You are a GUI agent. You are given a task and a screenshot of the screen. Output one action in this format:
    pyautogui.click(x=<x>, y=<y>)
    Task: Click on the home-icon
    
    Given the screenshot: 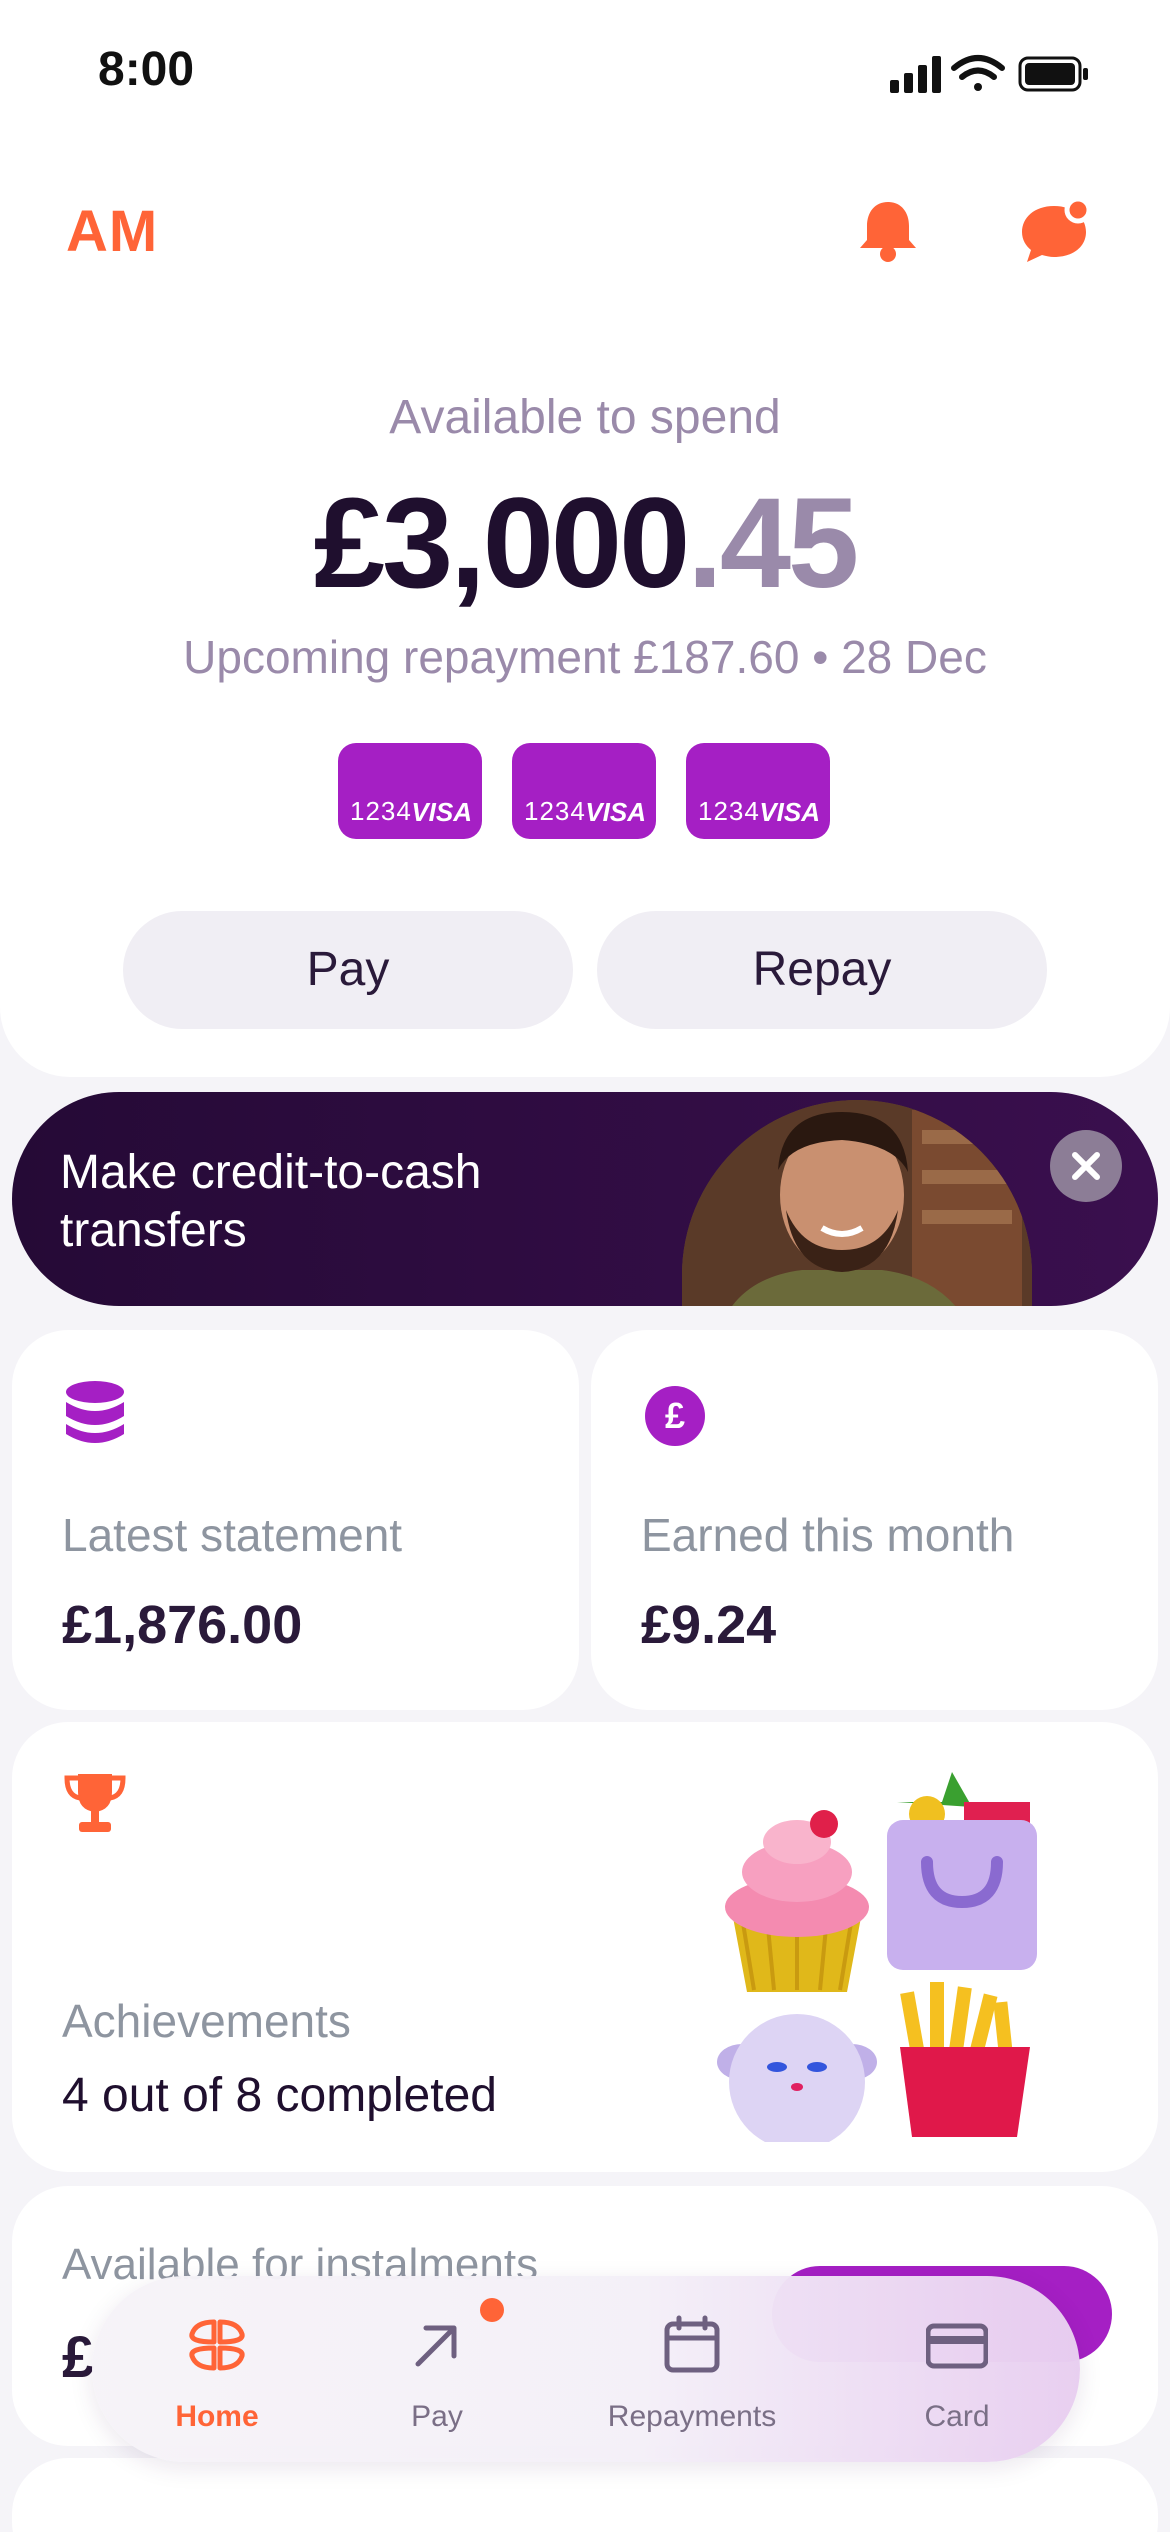 What is the action you would take?
    pyautogui.click(x=217, y=2345)
    